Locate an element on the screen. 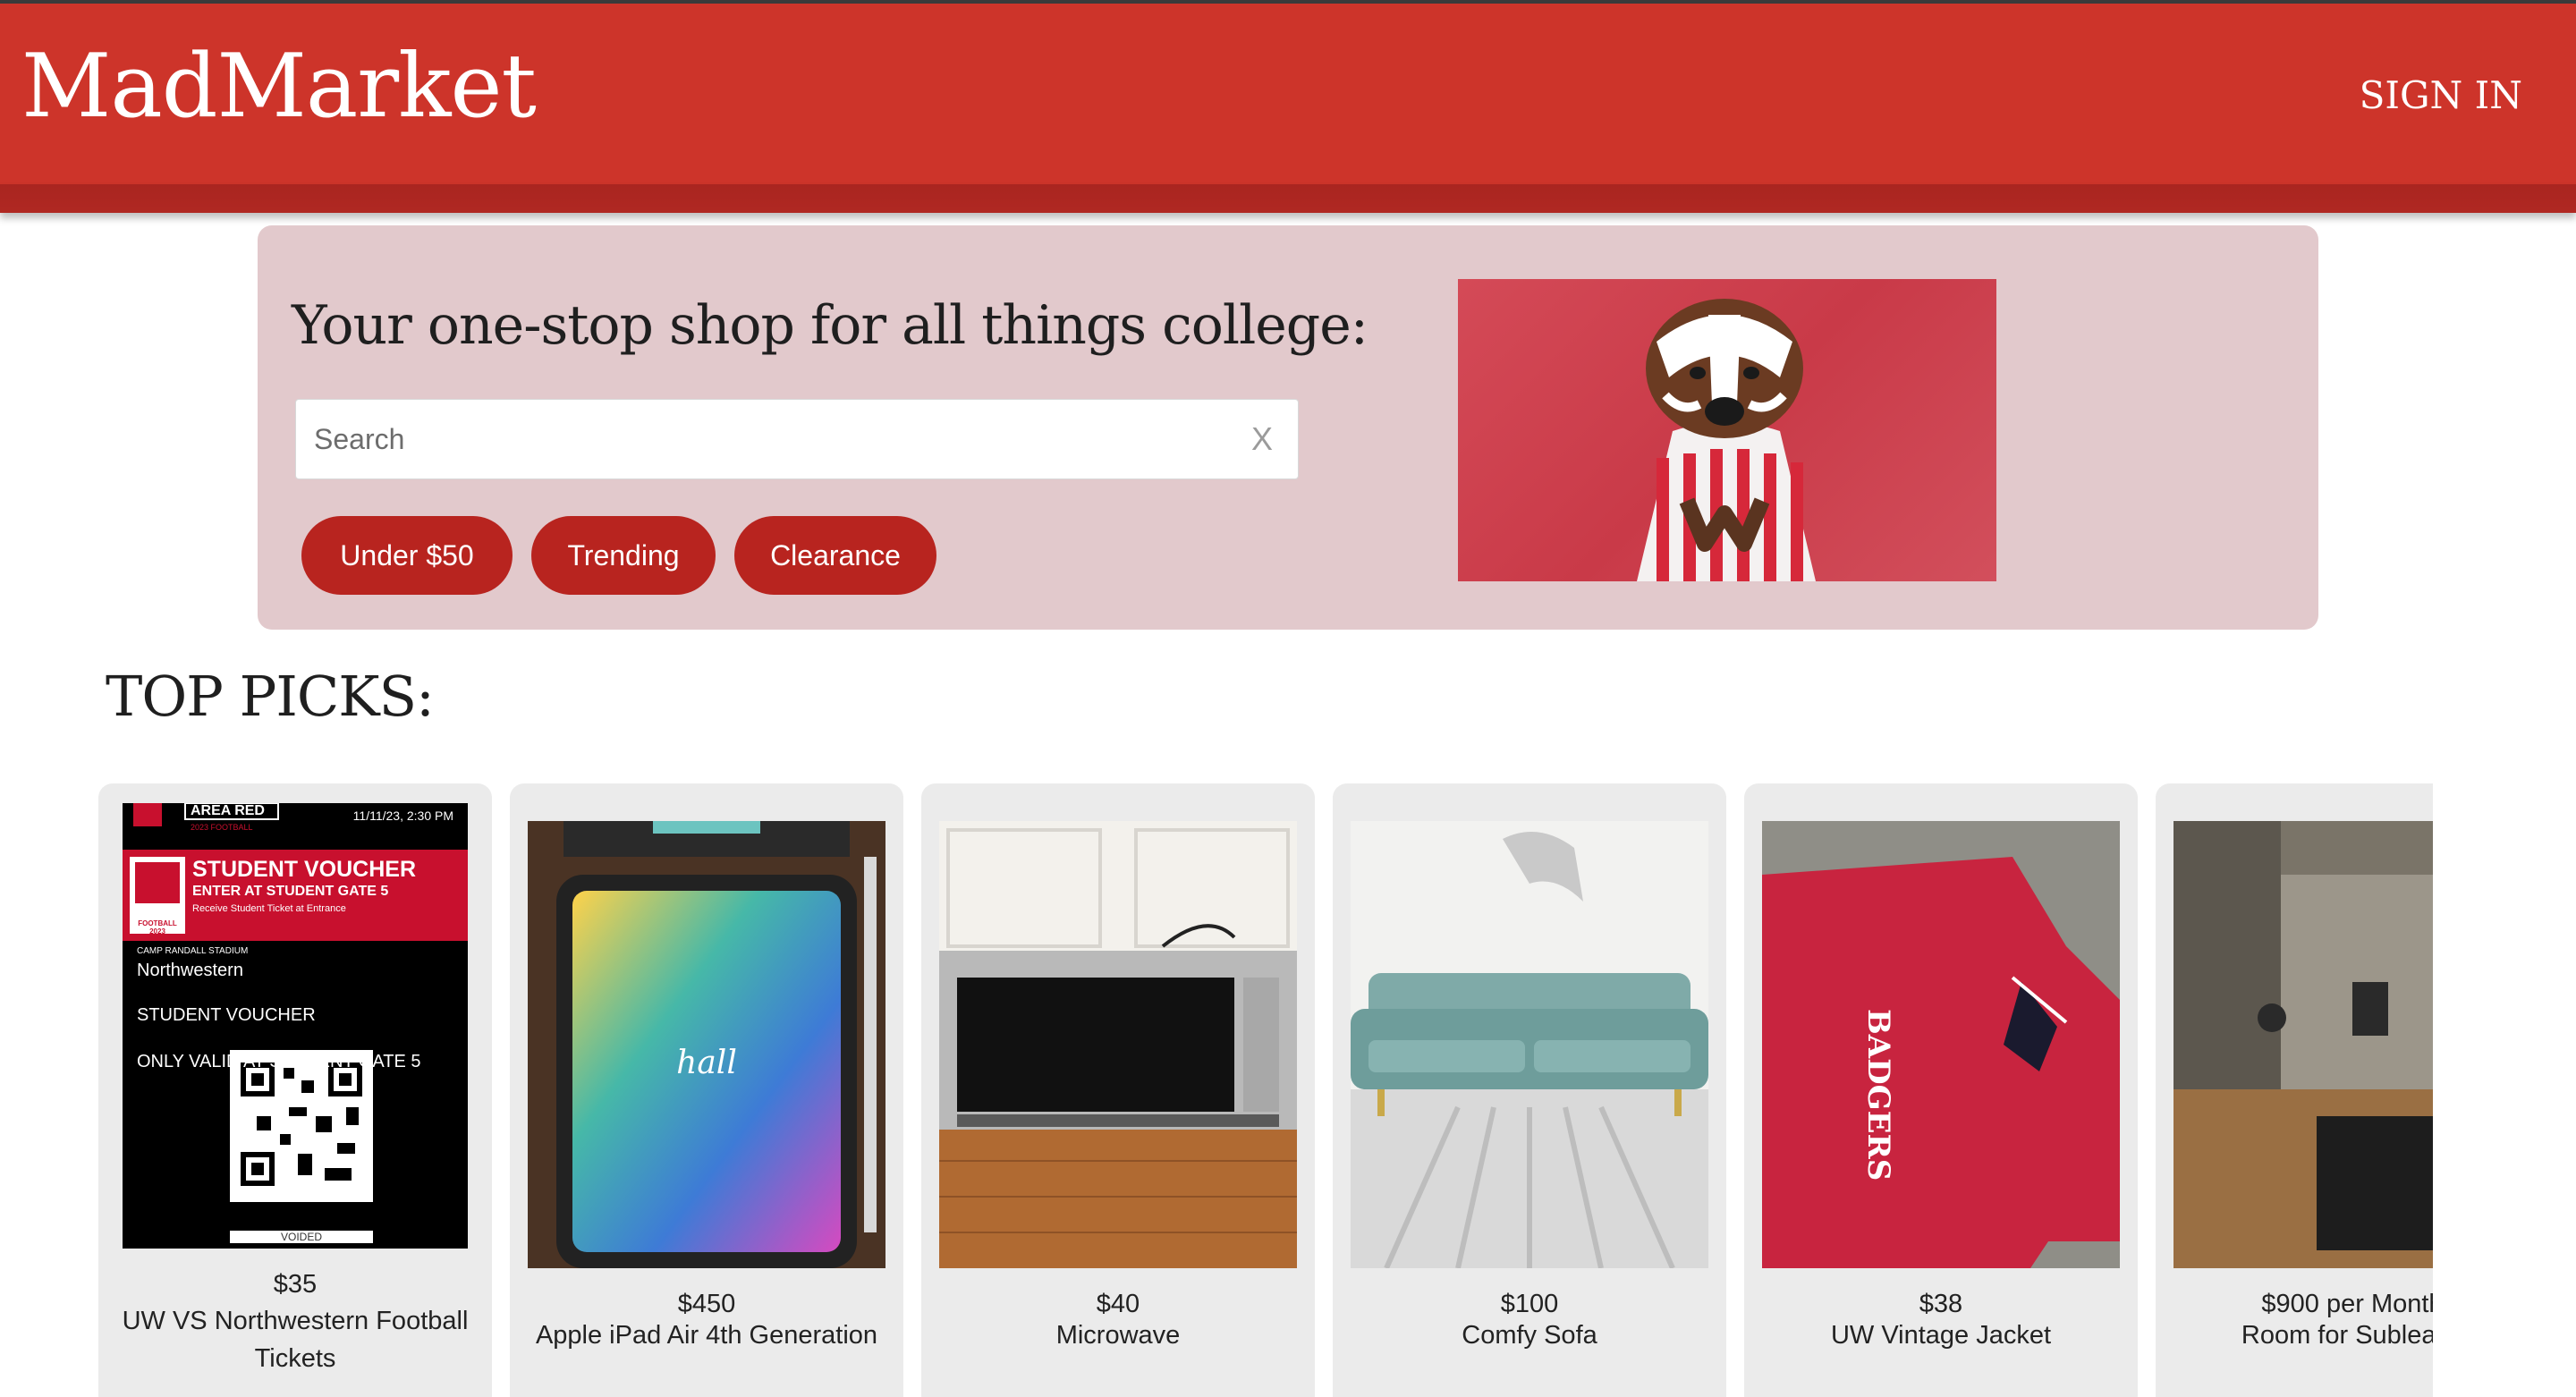 The image size is (2576, 1397). filter-under-50-button: Under $50 is located at coordinates (407, 555).